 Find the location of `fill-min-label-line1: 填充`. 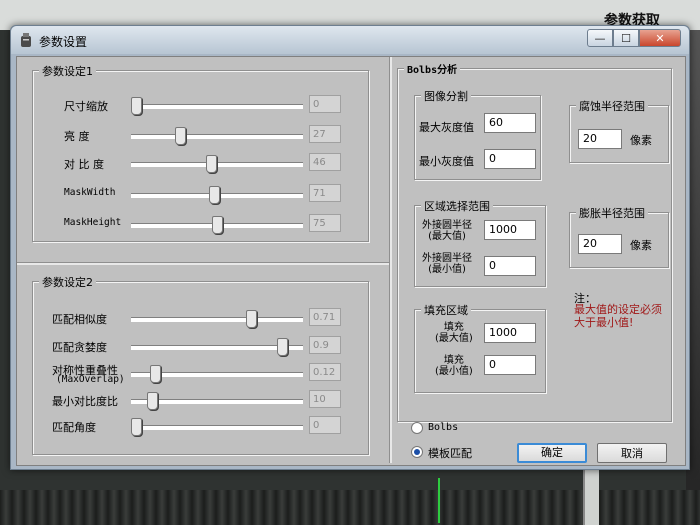

fill-min-label-line1: 填充 is located at coordinates (453, 360).